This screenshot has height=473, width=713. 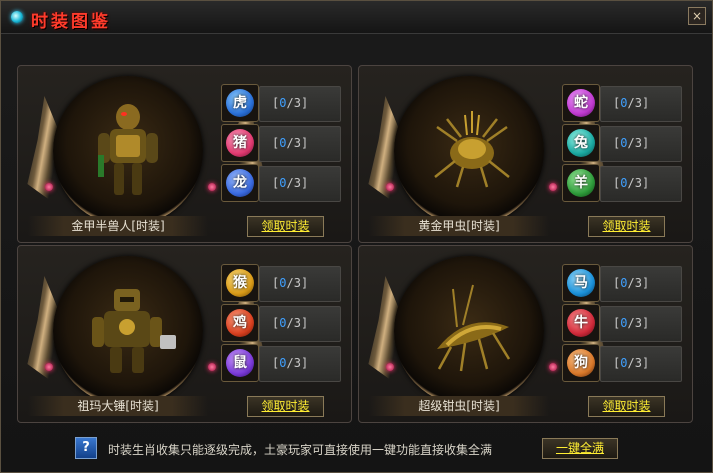 I want to click on zodiac-slot: 狗 [0/3], so click(x=622, y=363).